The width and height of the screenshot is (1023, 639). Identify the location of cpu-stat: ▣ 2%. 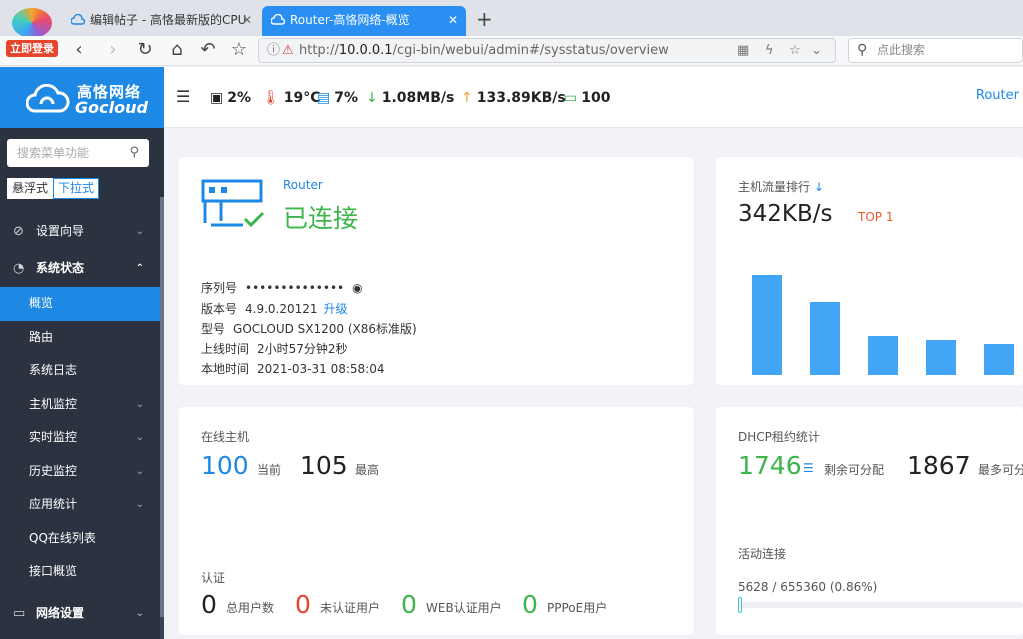
(230, 98).